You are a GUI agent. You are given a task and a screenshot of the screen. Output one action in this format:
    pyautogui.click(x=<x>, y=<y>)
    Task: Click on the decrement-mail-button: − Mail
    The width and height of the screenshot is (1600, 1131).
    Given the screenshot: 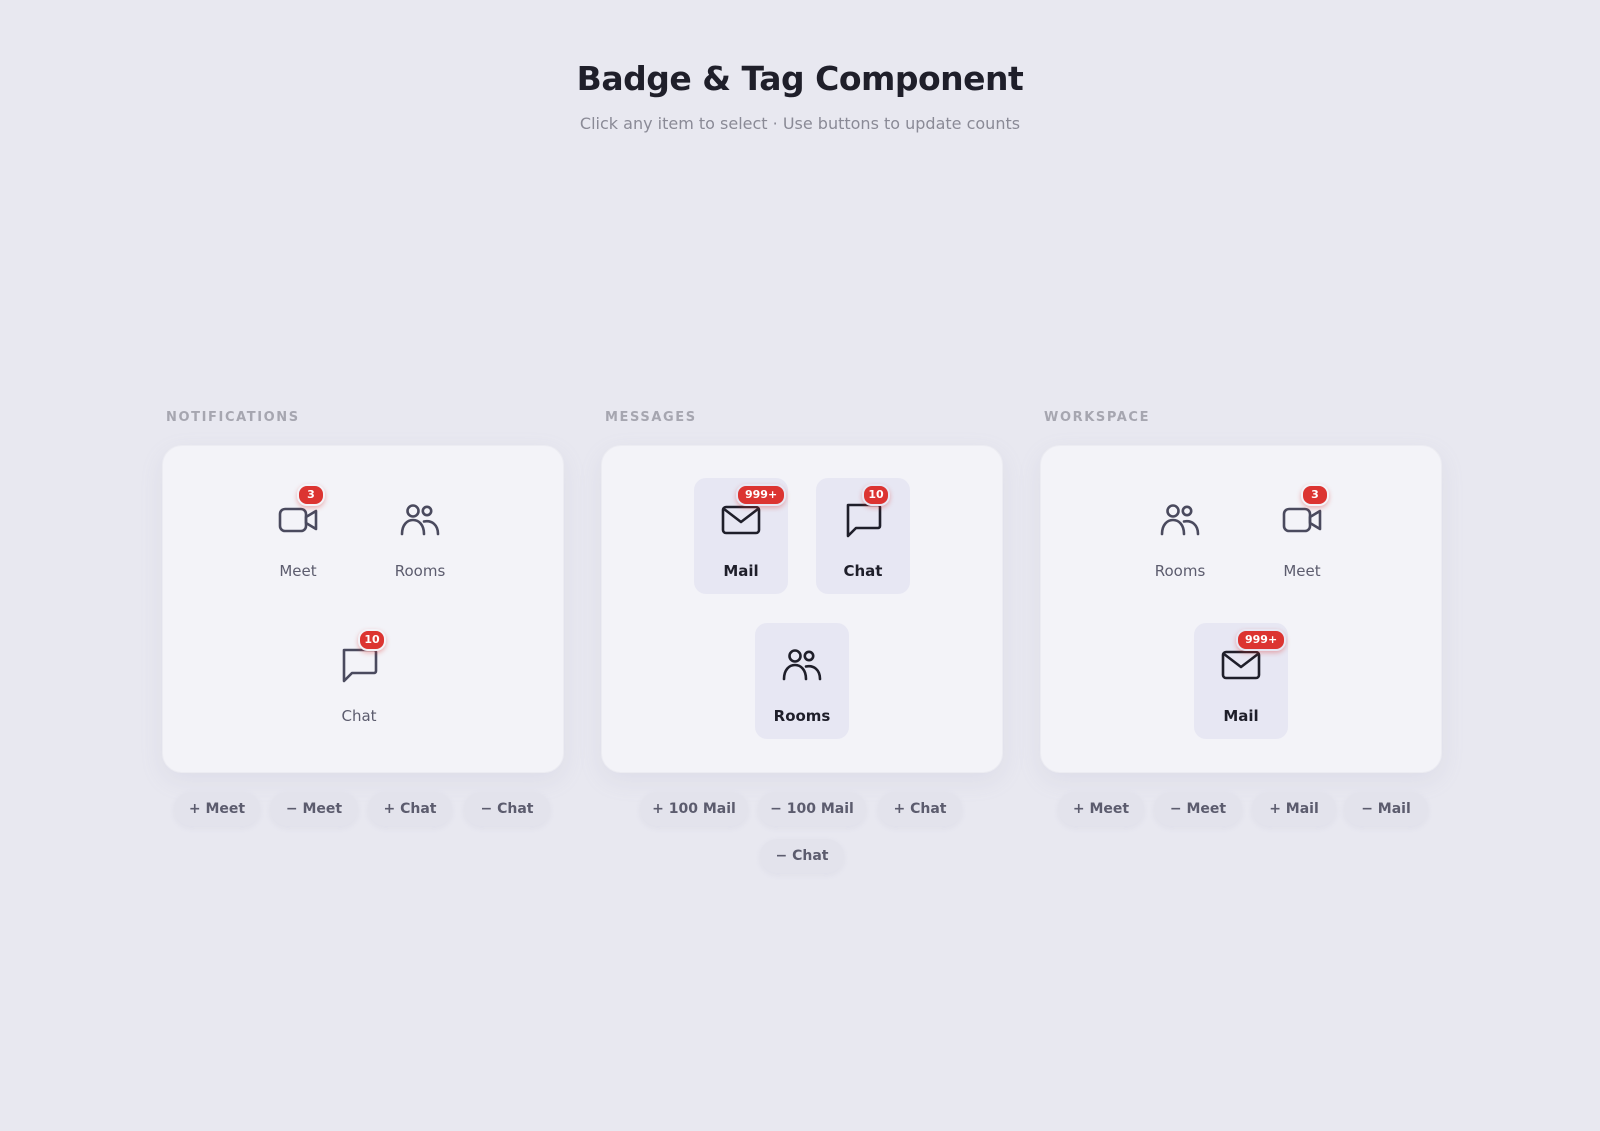 What is the action you would take?
    pyautogui.click(x=1386, y=809)
    